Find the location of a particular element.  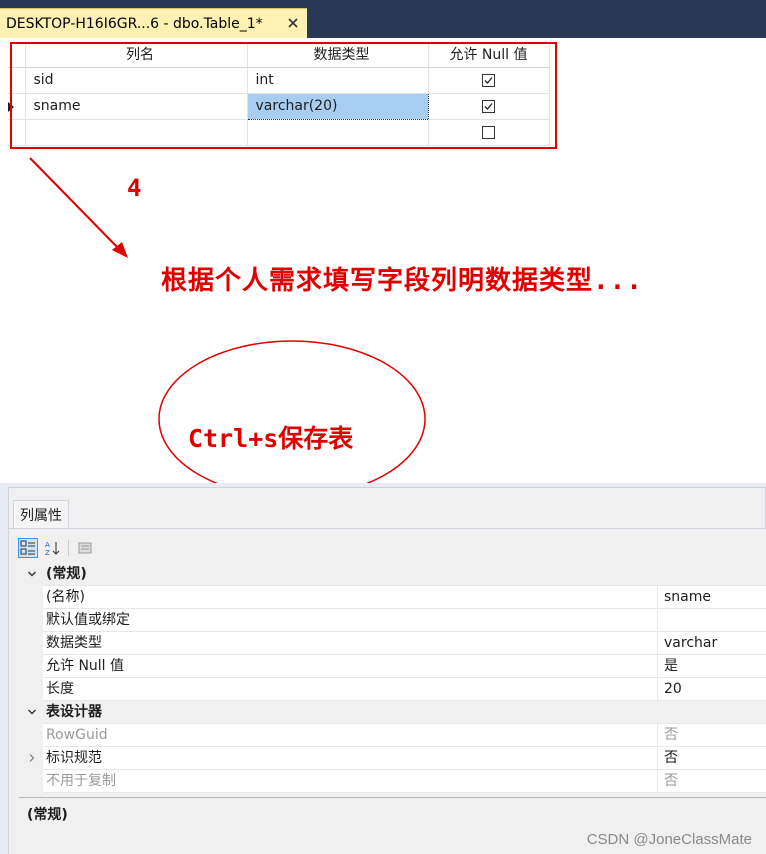

property-row: 默认值或绑定 is located at coordinates (393, 620).